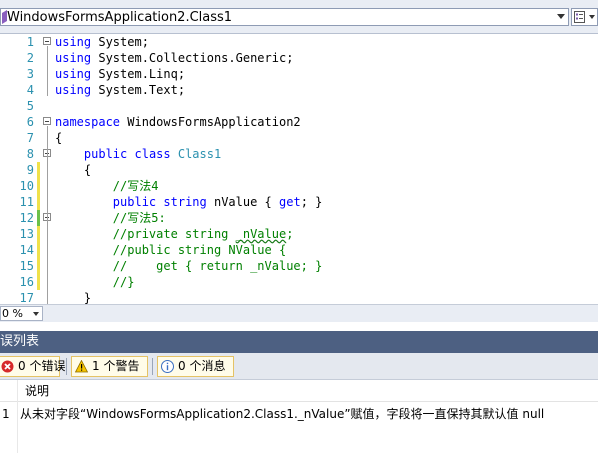 The width and height of the screenshot is (598, 453). What do you see at coordinates (26, 218) in the screenshot?
I see `line-number: 12` at bounding box center [26, 218].